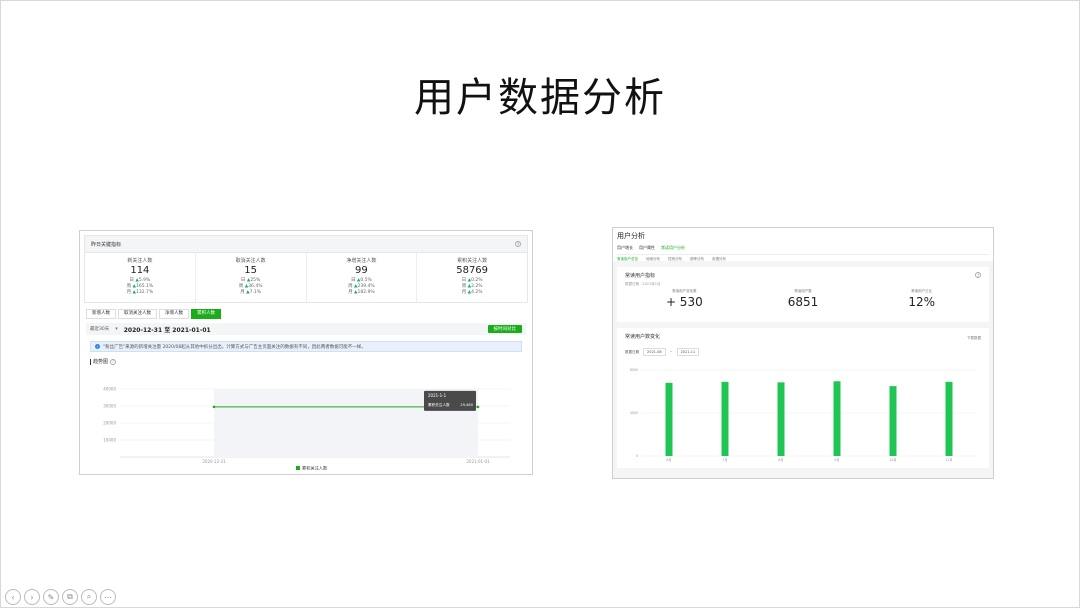  Describe the element at coordinates (719, 259) in the screenshot. I see `subnav-penetration: 渗透分布` at that location.